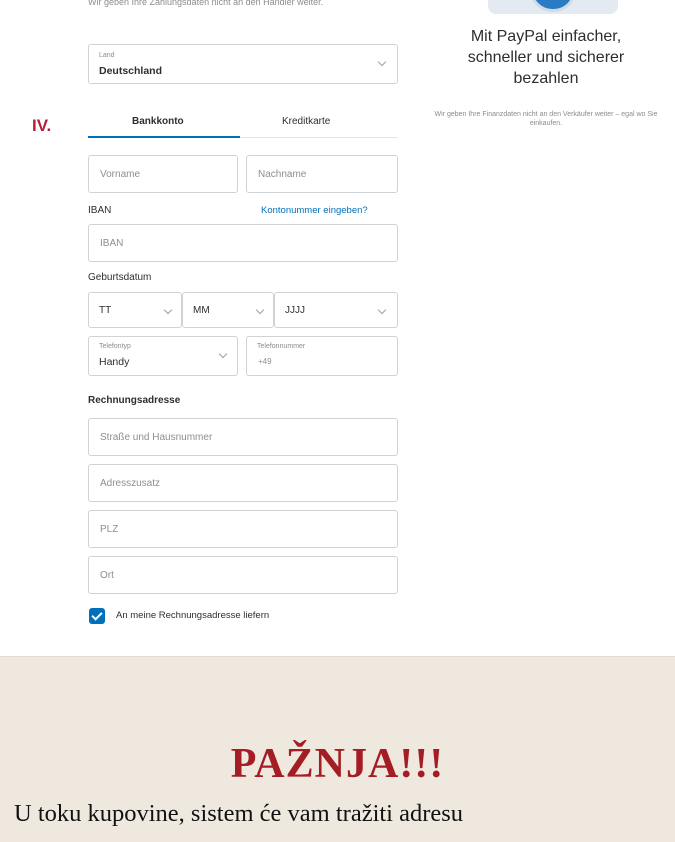 The image size is (675, 842). Describe the element at coordinates (243, 64) in the screenshot. I see `country-select: Land Deutschland` at that location.